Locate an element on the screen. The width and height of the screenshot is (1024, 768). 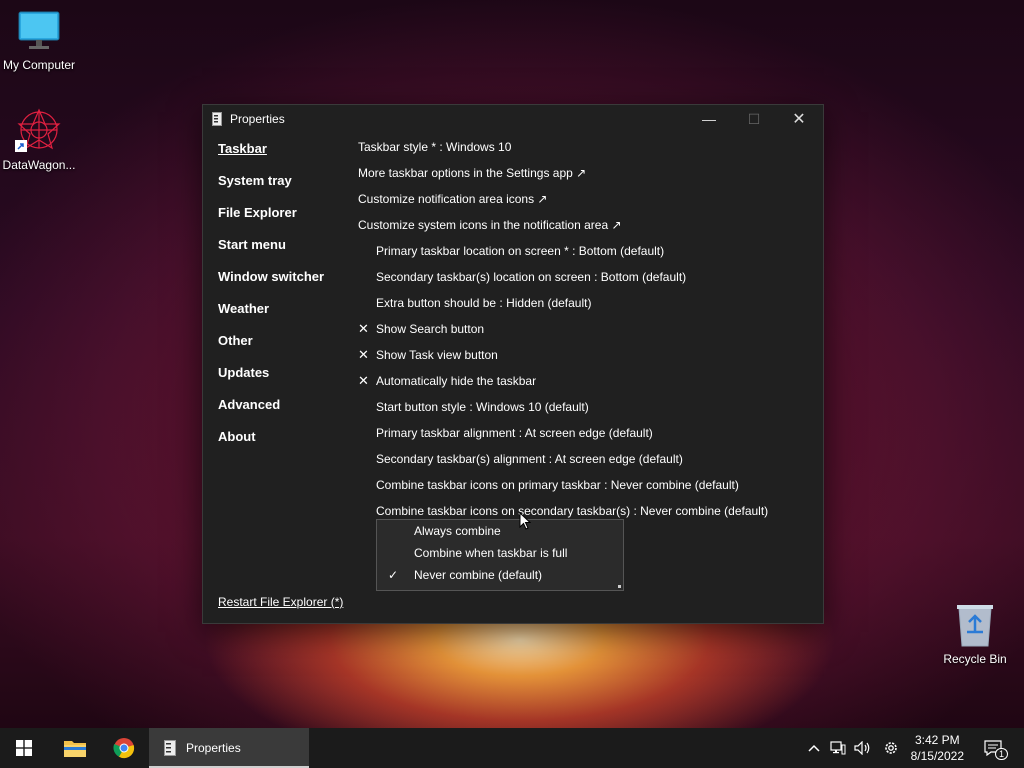
window-title: Properties is located at coordinates (257, 119).